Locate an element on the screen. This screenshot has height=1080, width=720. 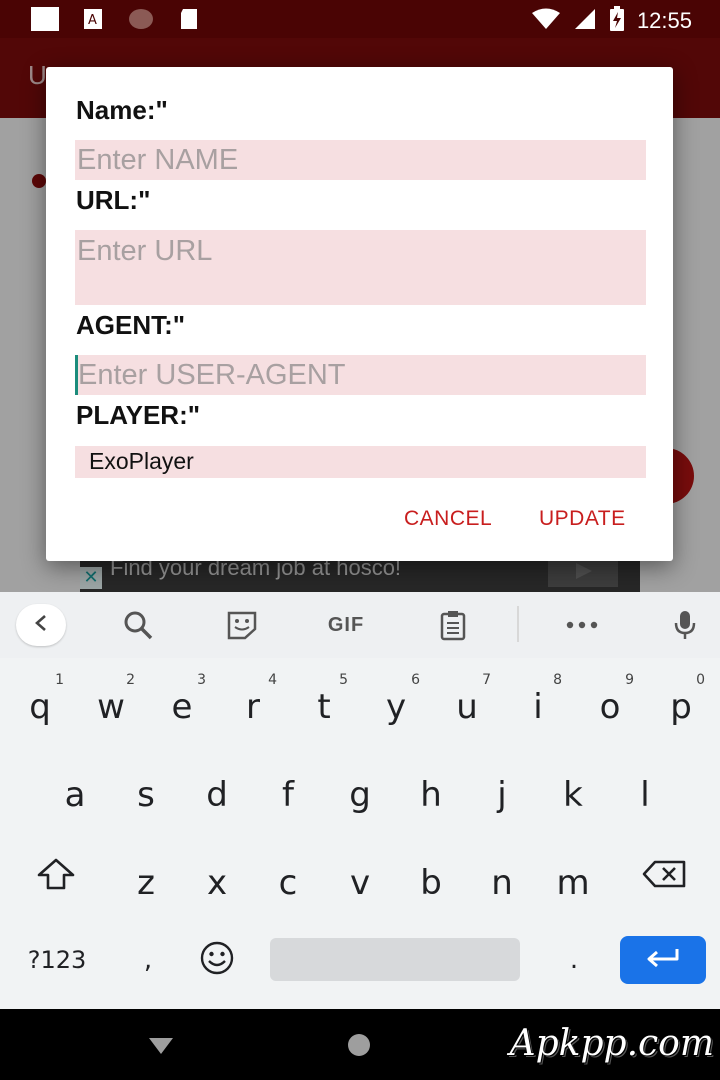
notification-icons: A is located at coordinates (117, 19).